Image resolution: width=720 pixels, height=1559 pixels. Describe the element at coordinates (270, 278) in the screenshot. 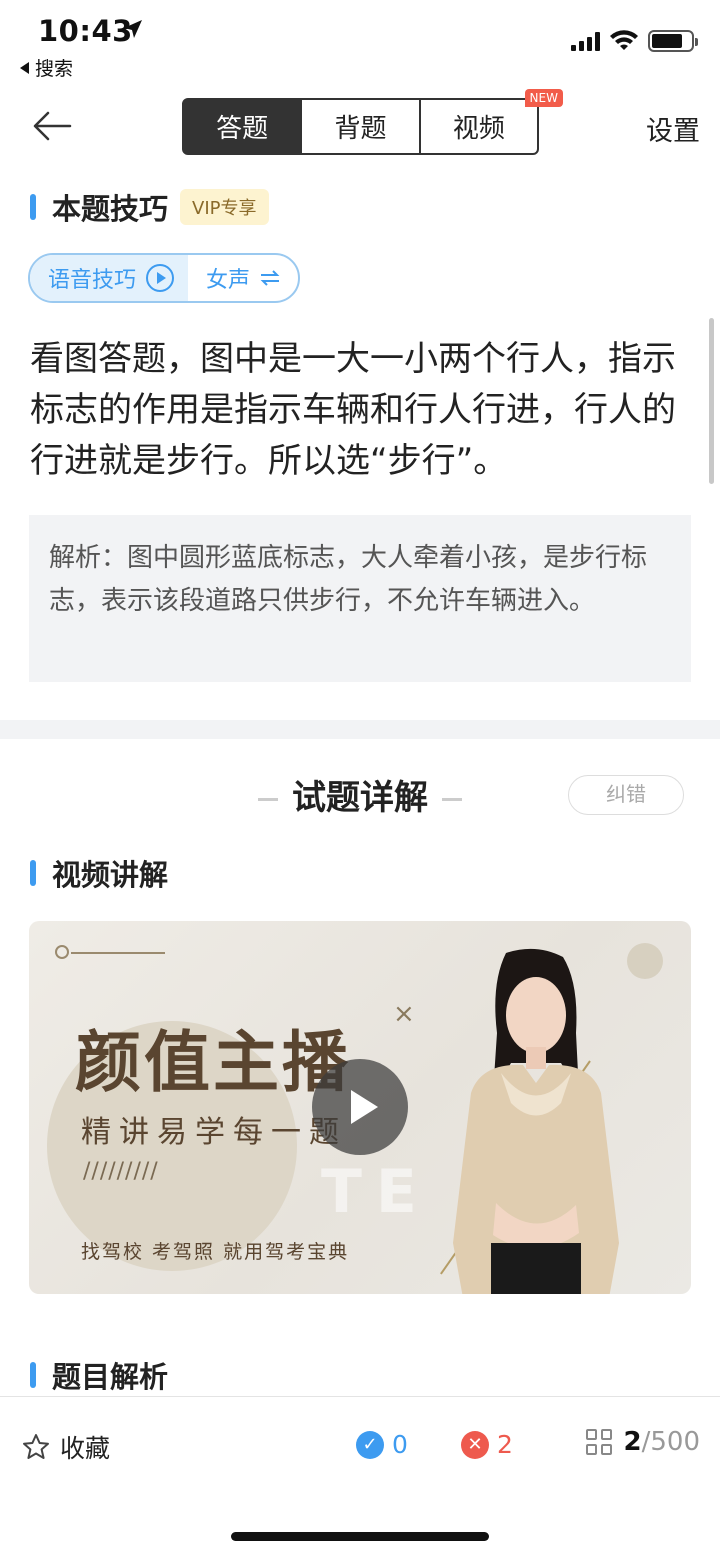

I see `swap-arrows-icon` at that location.